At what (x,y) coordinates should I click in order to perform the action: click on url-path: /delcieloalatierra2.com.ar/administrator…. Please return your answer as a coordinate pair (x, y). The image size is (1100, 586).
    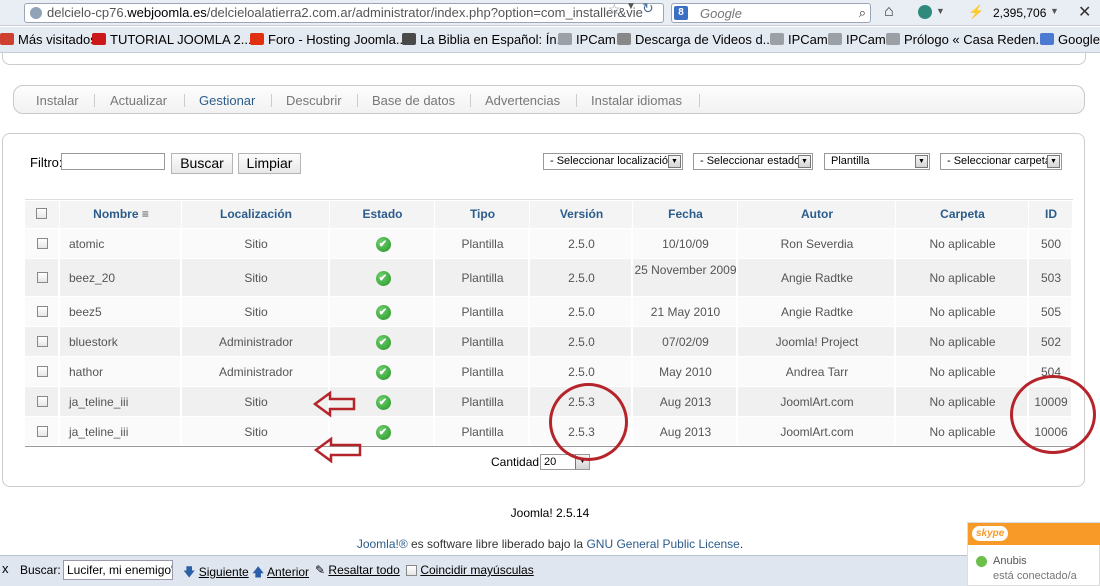
    Looking at the image, I should click on (424, 12).